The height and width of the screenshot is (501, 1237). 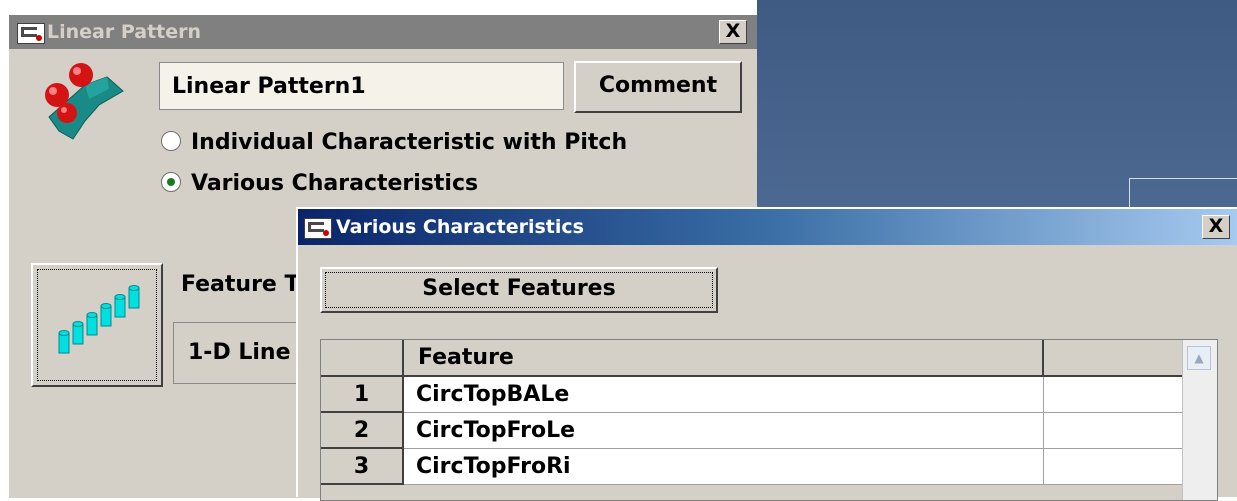 What do you see at coordinates (723, 394) in the screenshot?
I see `feature-cell: CircTopBALe` at bounding box center [723, 394].